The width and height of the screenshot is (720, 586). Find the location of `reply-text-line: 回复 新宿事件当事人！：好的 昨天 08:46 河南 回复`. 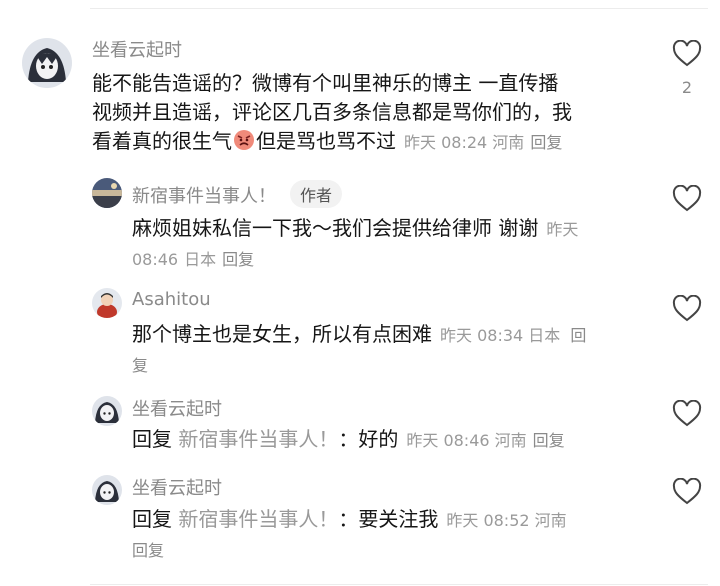

reply-text-line: 回复 新宿事件当事人！：好的 昨天 08:46 河南 回复 is located at coordinates (392, 440).